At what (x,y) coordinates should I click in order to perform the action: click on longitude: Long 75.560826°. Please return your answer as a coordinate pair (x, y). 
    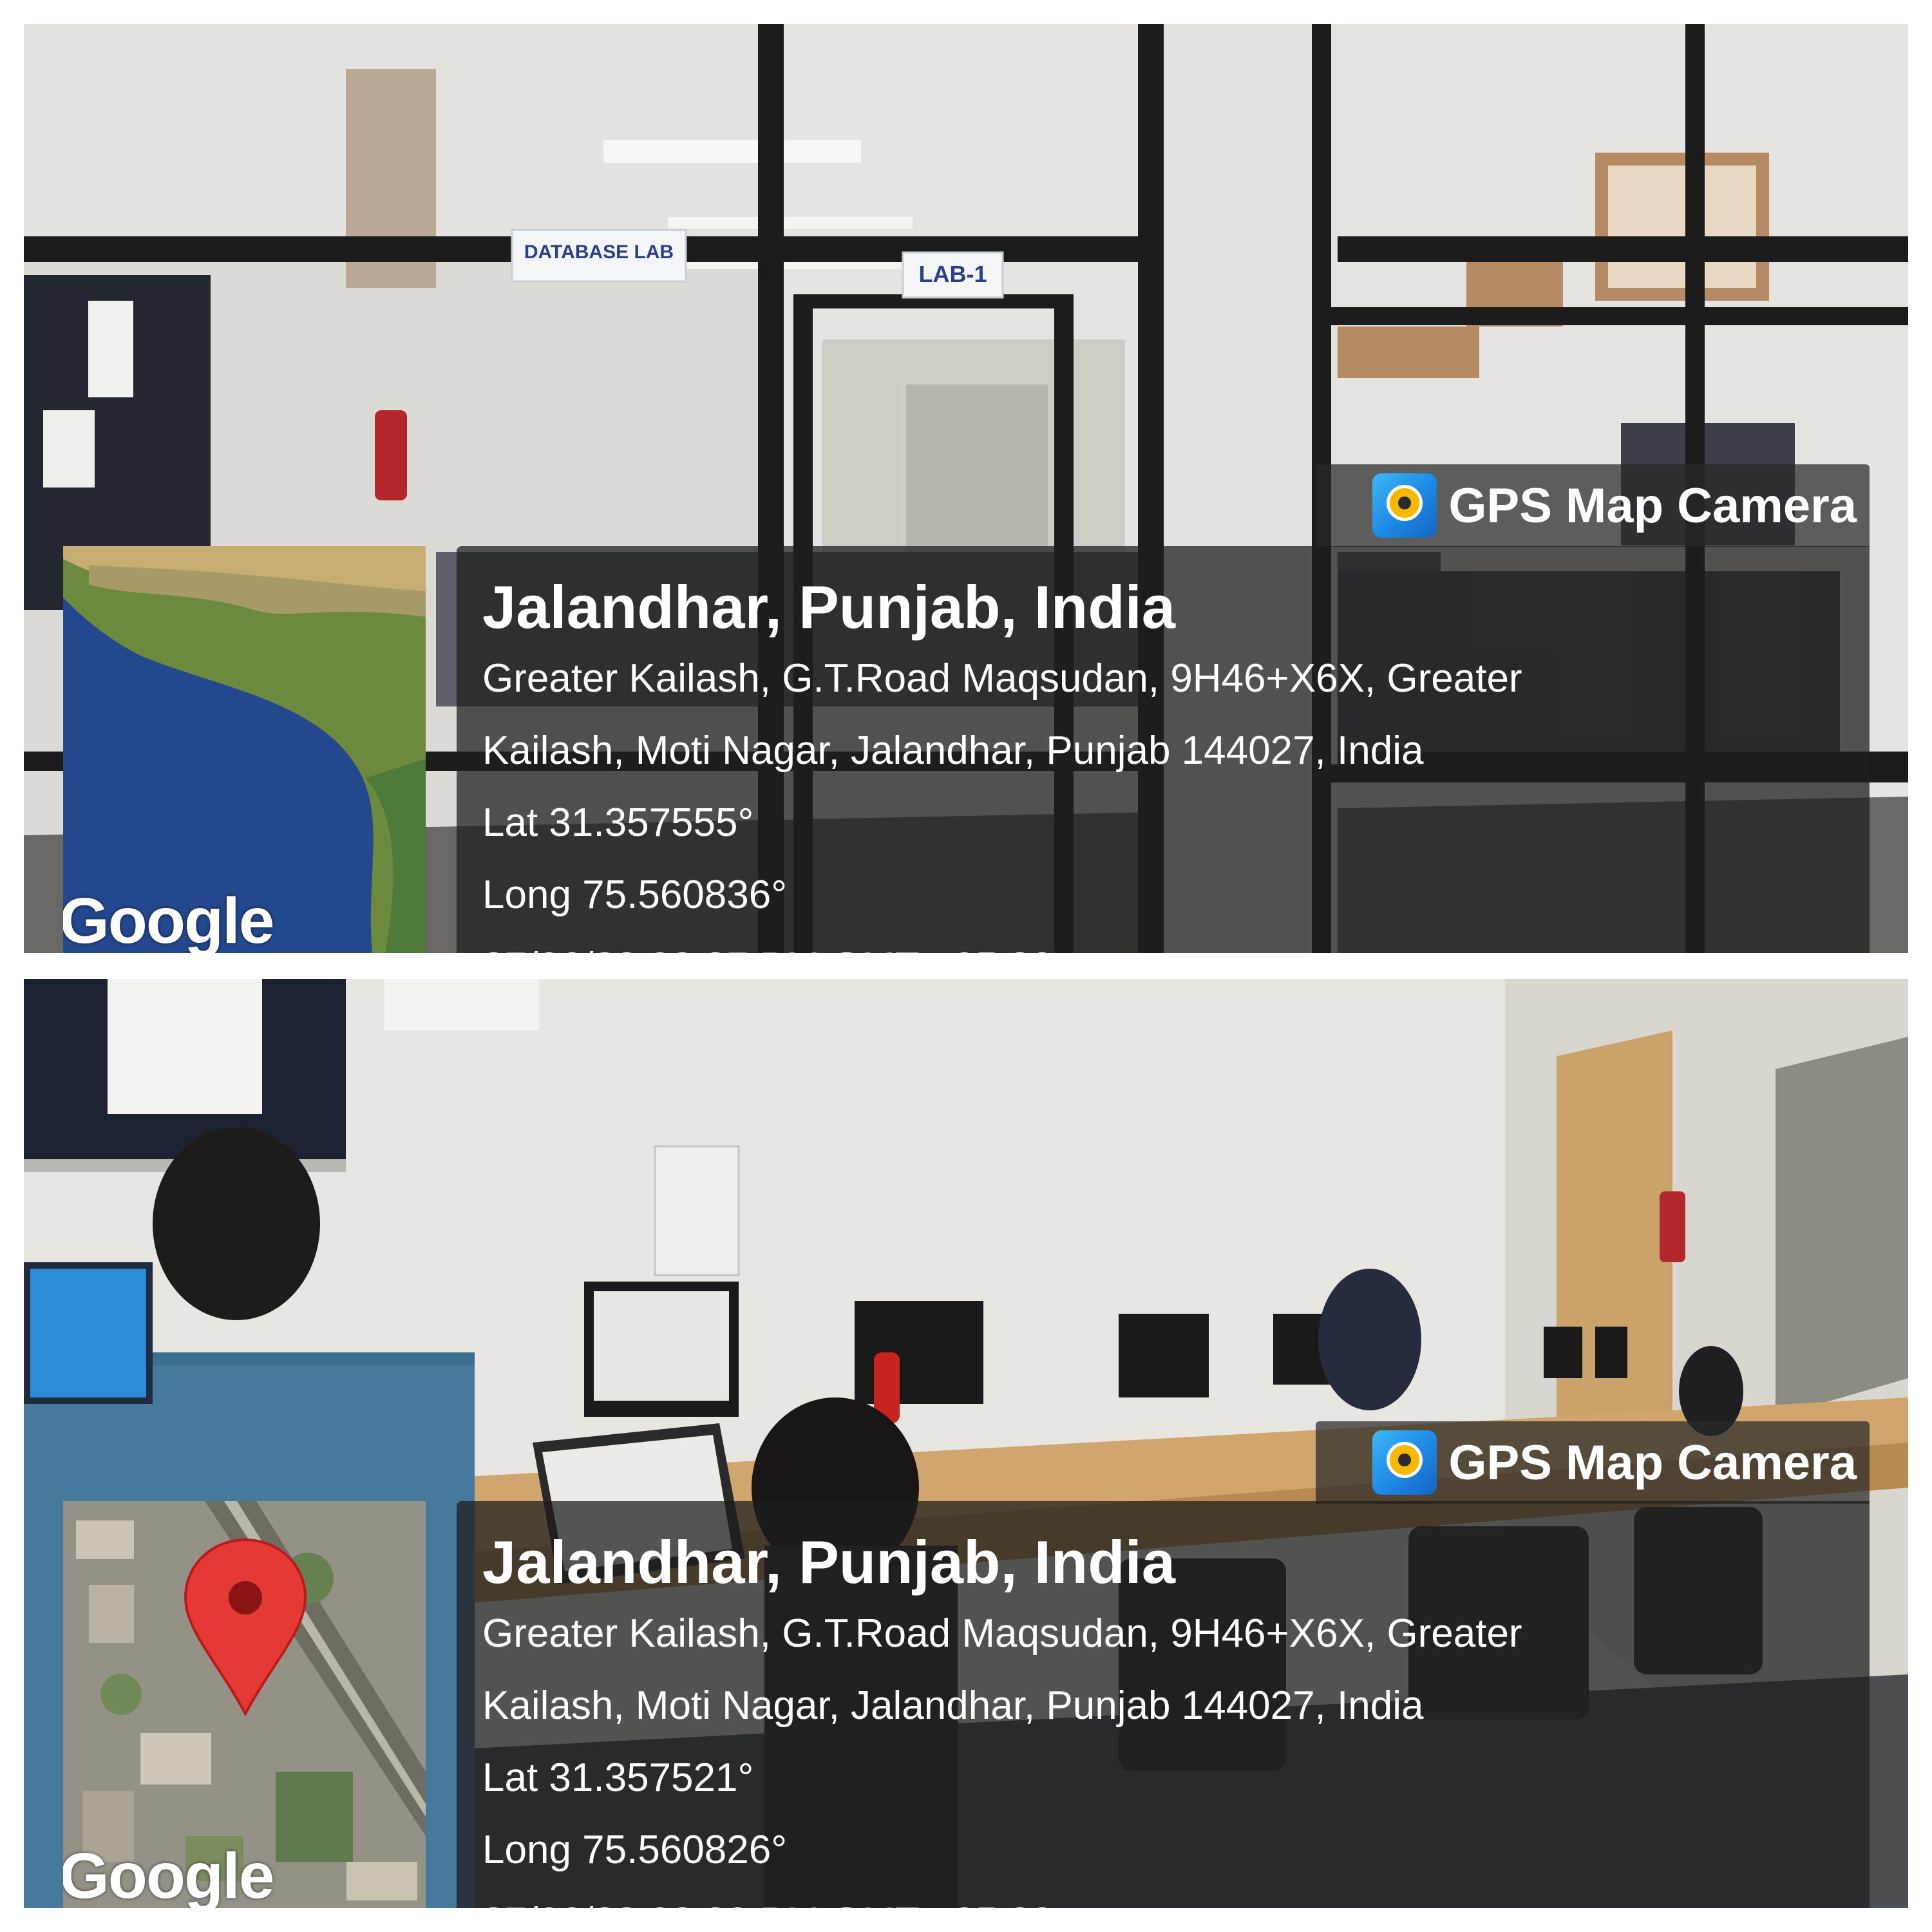
    Looking at the image, I should click on (635, 1850).